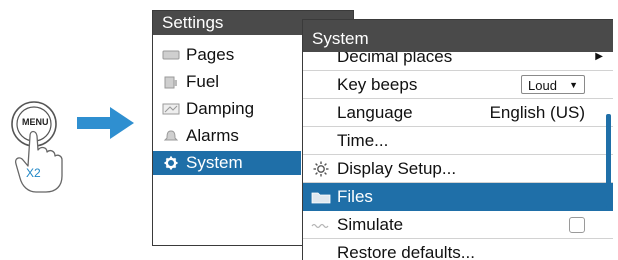 The image size is (618, 260). Describe the element at coordinates (377, 84) in the screenshot. I see `row-label: Key beeps` at that location.